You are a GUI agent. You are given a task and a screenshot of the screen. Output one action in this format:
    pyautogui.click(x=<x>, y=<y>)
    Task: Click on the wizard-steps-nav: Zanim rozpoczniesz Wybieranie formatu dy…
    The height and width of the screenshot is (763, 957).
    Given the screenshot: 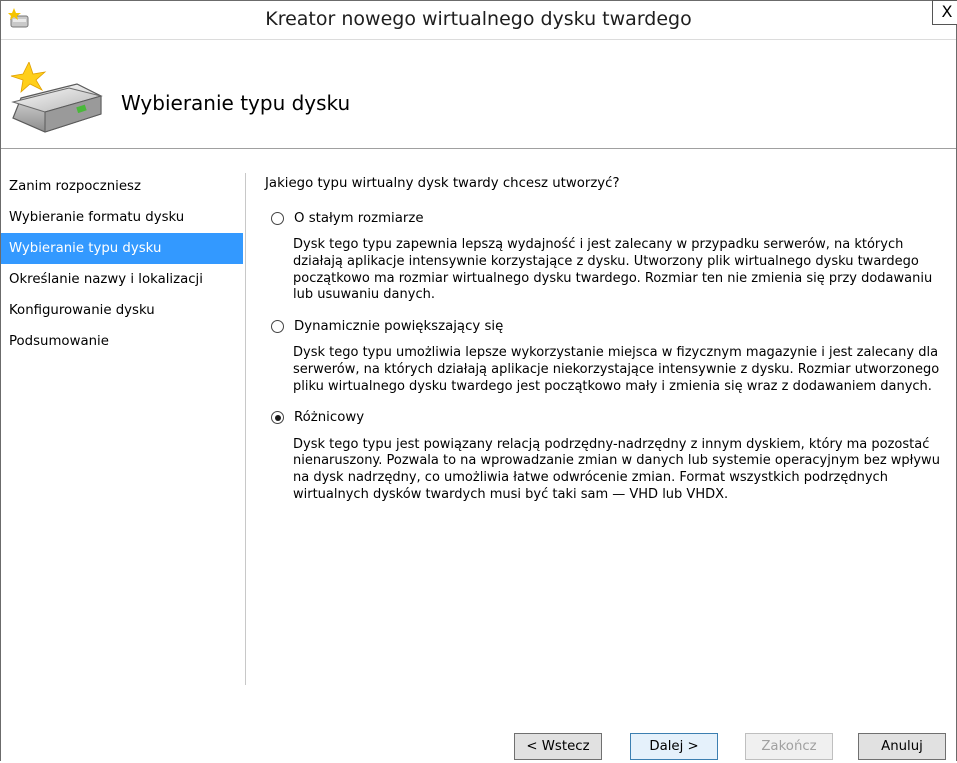 What is the action you would take?
    pyautogui.click(x=122, y=264)
    